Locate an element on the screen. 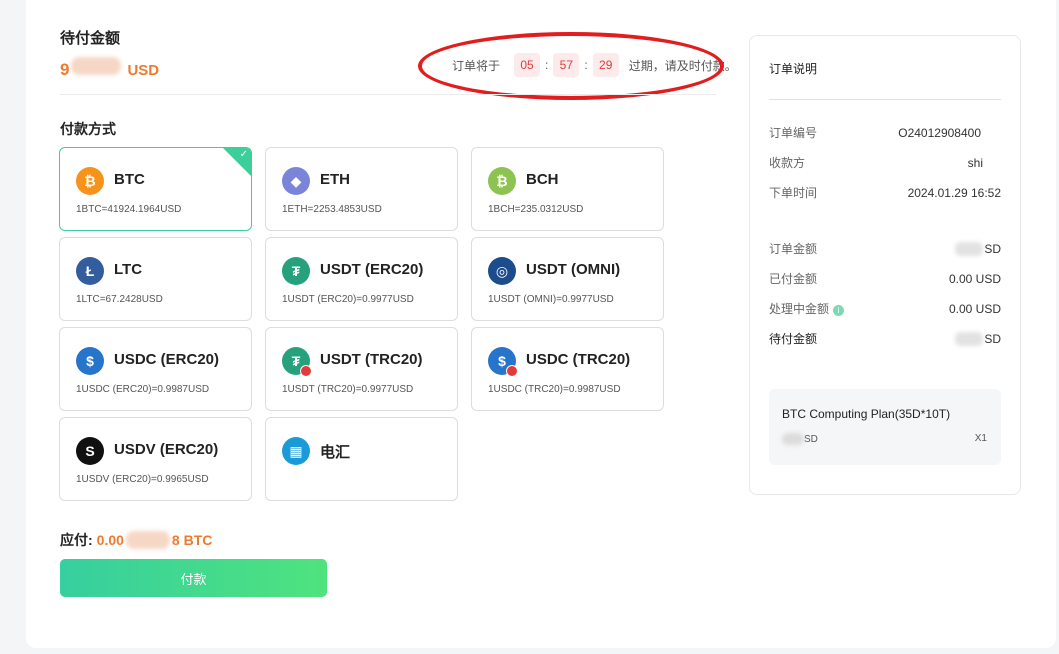  ethereum-icon: ◆ is located at coordinates (296, 181).